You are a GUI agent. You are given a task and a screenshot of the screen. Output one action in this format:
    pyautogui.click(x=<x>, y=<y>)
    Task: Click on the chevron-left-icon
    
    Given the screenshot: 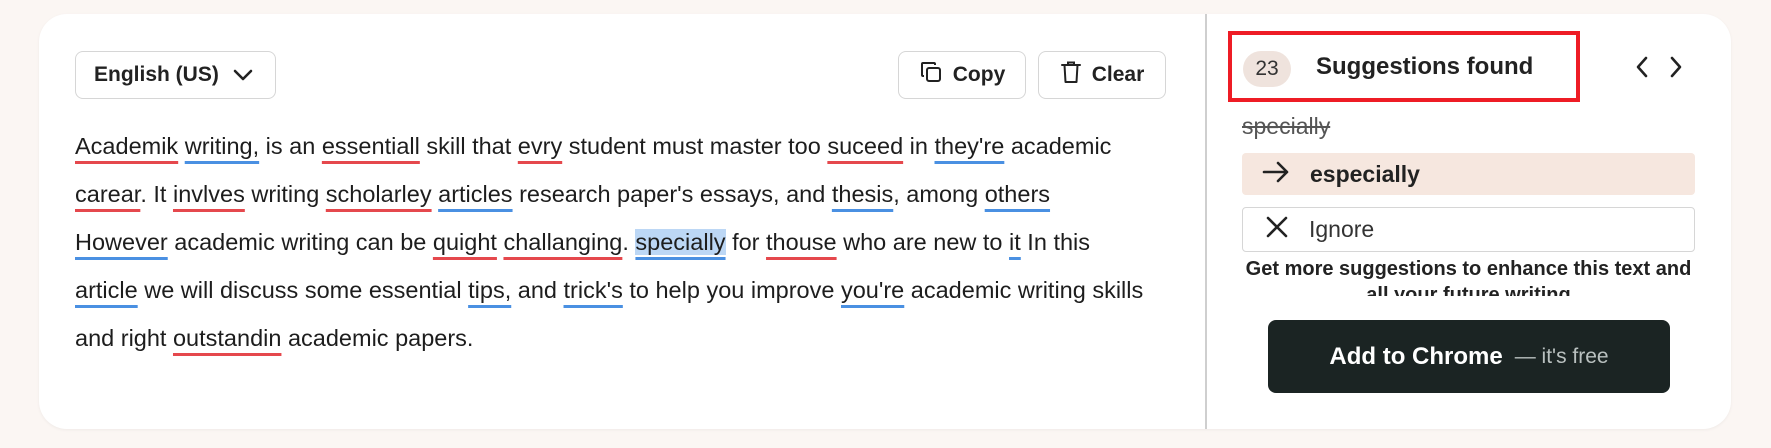 What is the action you would take?
    pyautogui.click(x=1642, y=69)
    